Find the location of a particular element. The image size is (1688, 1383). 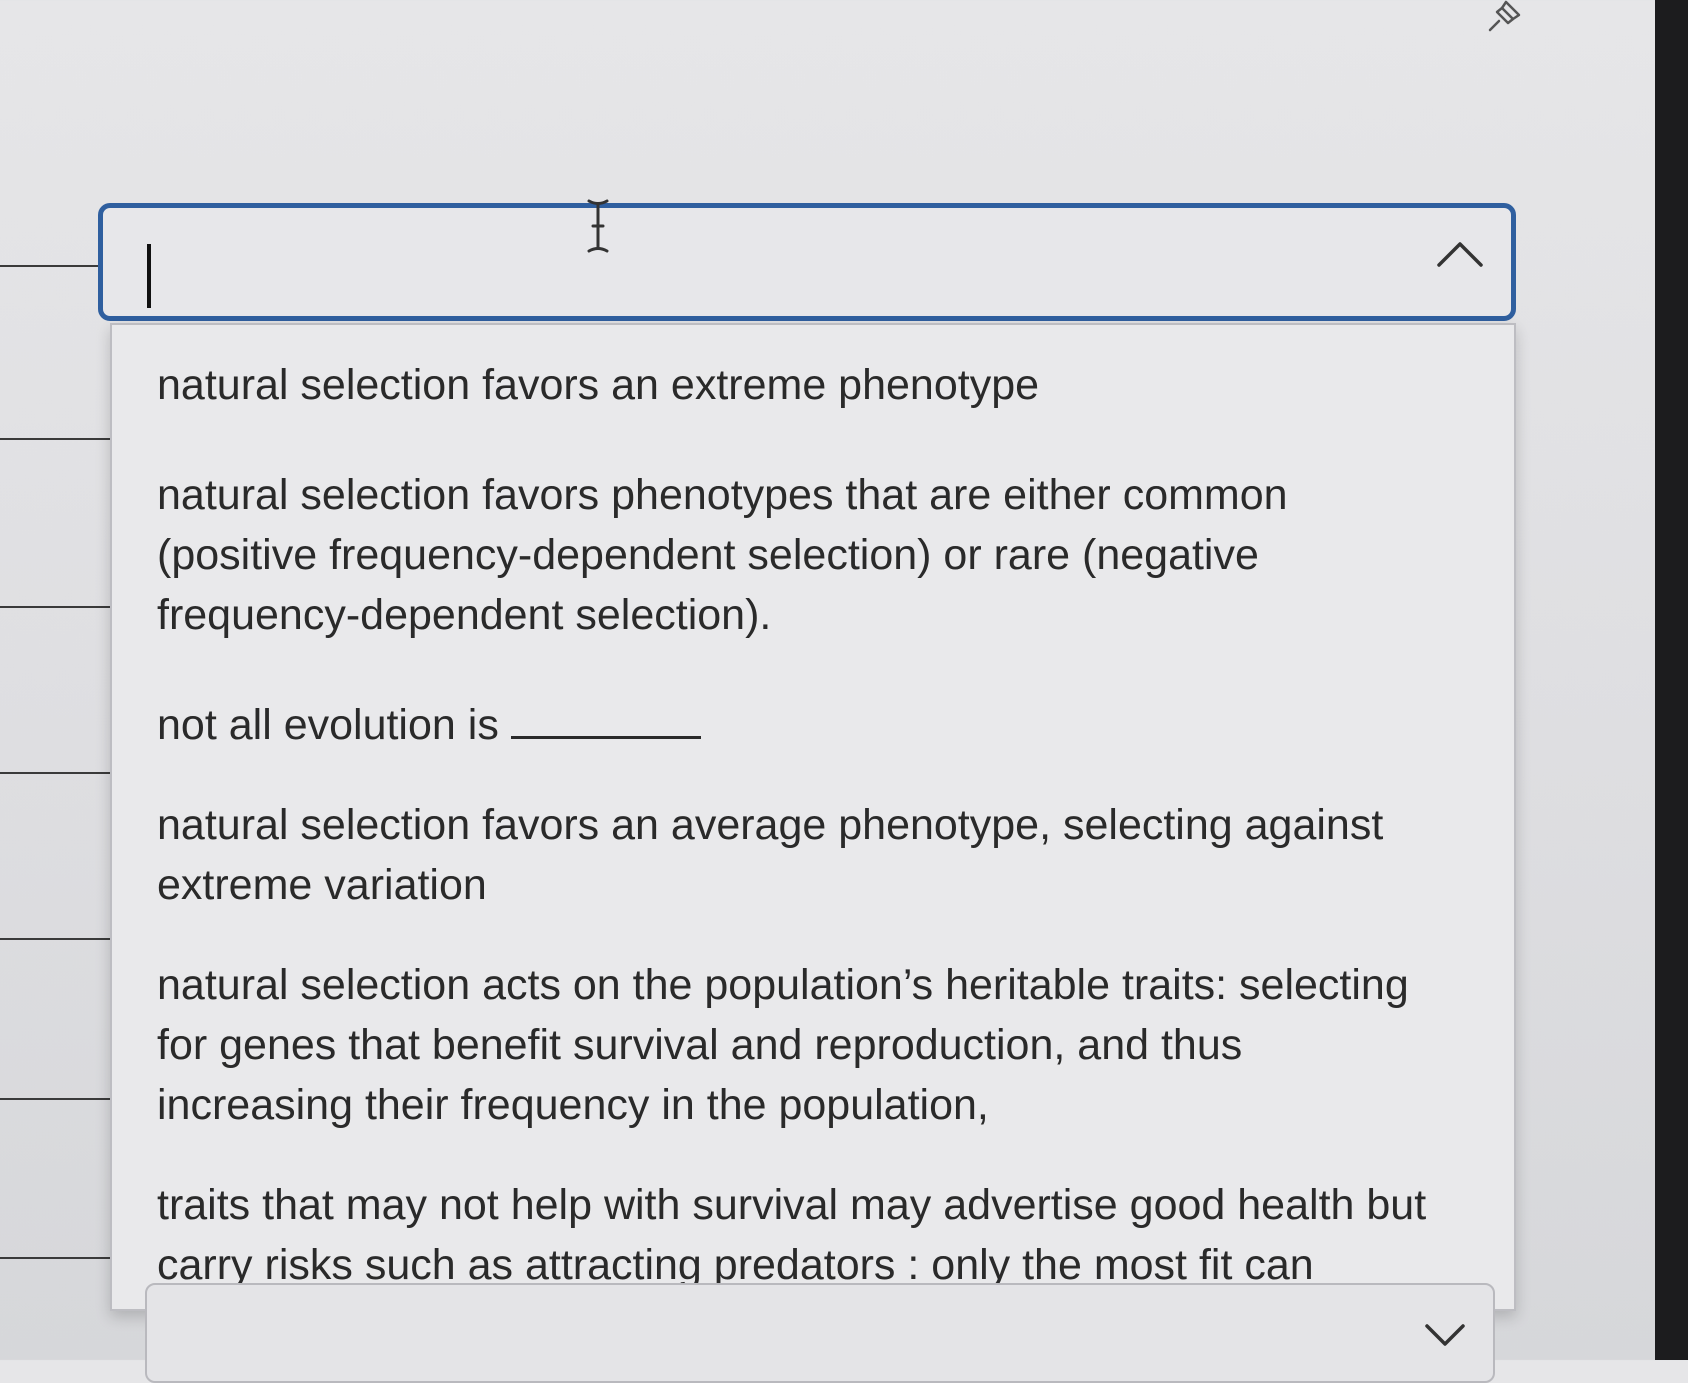

answer-select-input is located at coordinates (807, 262).